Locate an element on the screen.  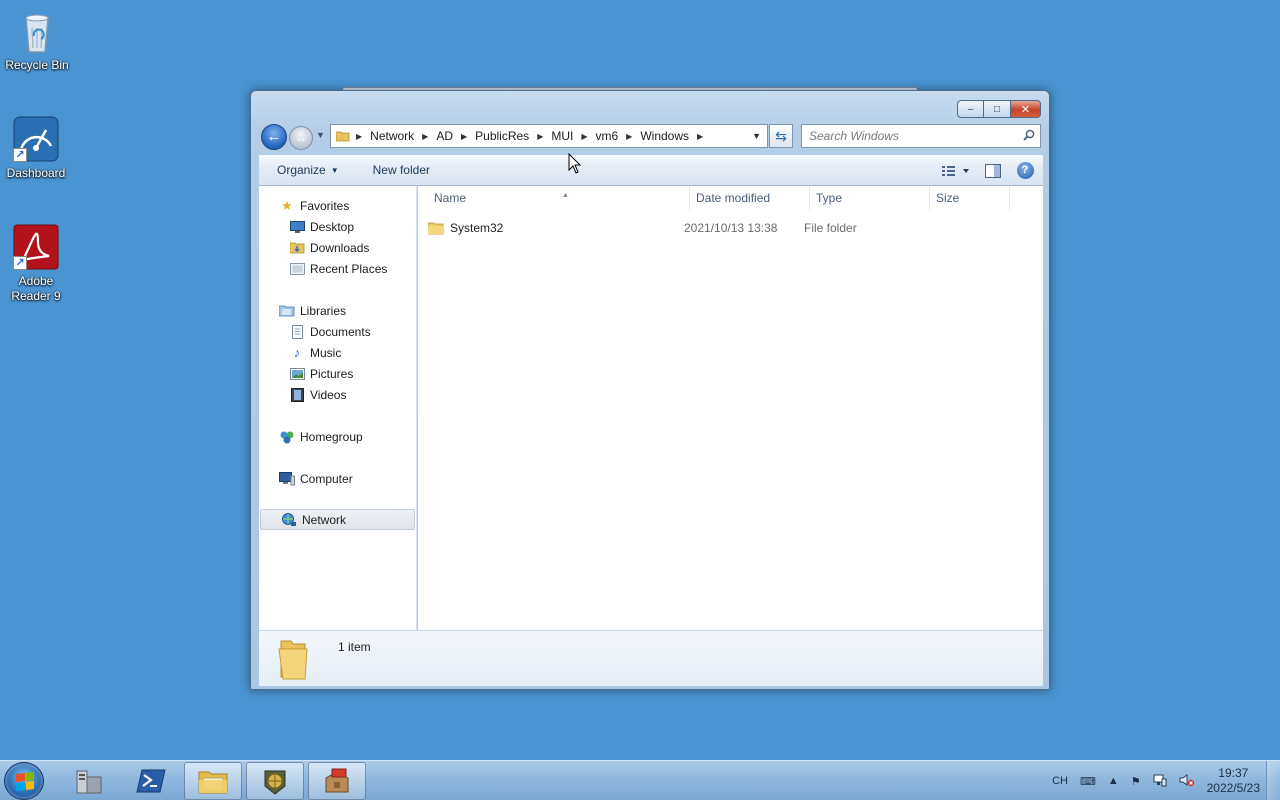
taskbar-network-tool is located at coordinates (275, 781).